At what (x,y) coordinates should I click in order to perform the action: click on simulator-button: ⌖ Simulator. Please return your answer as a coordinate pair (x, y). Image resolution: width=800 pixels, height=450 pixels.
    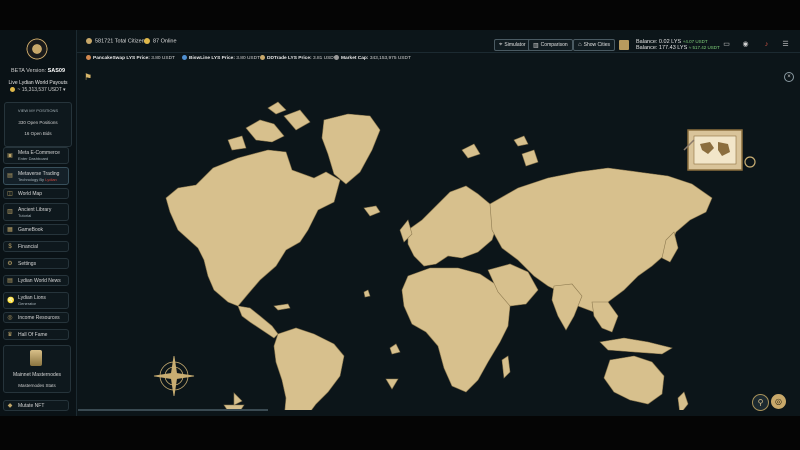
    Looking at the image, I should click on (512, 45).